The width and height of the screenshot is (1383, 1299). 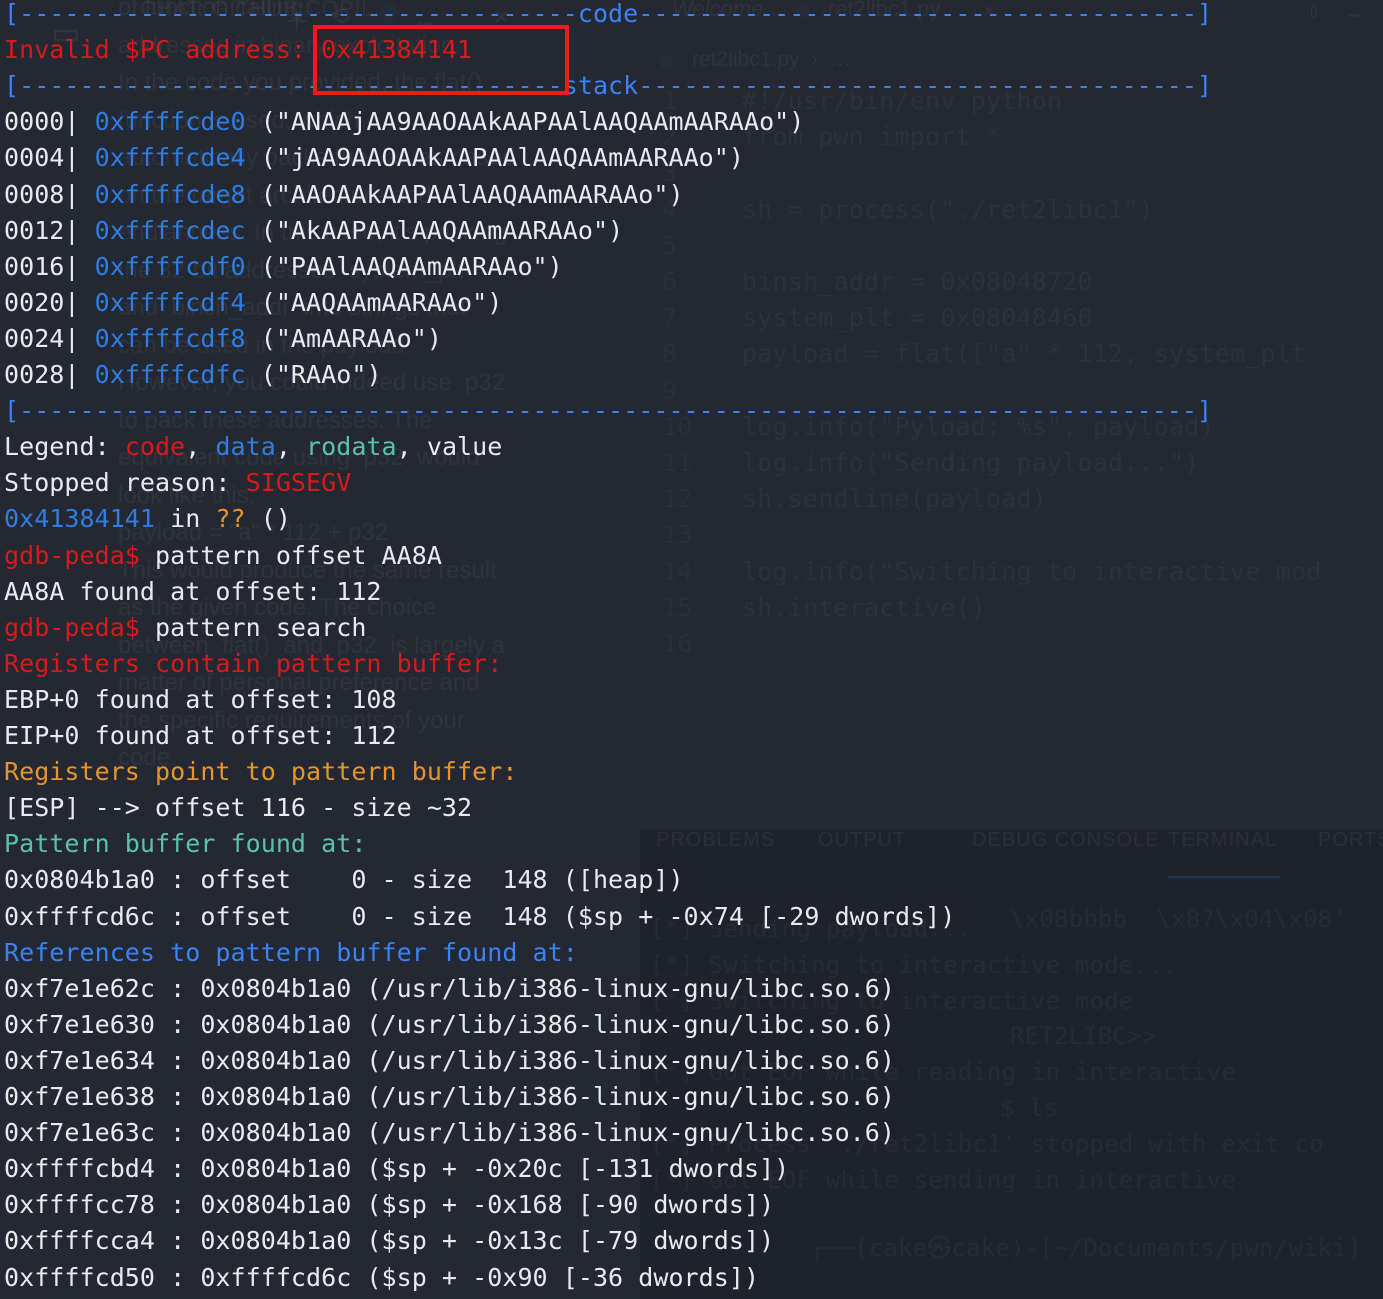 I want to click on editor-code-line: log.info("Switching to interactive mod, so click(x=1032, y=571).